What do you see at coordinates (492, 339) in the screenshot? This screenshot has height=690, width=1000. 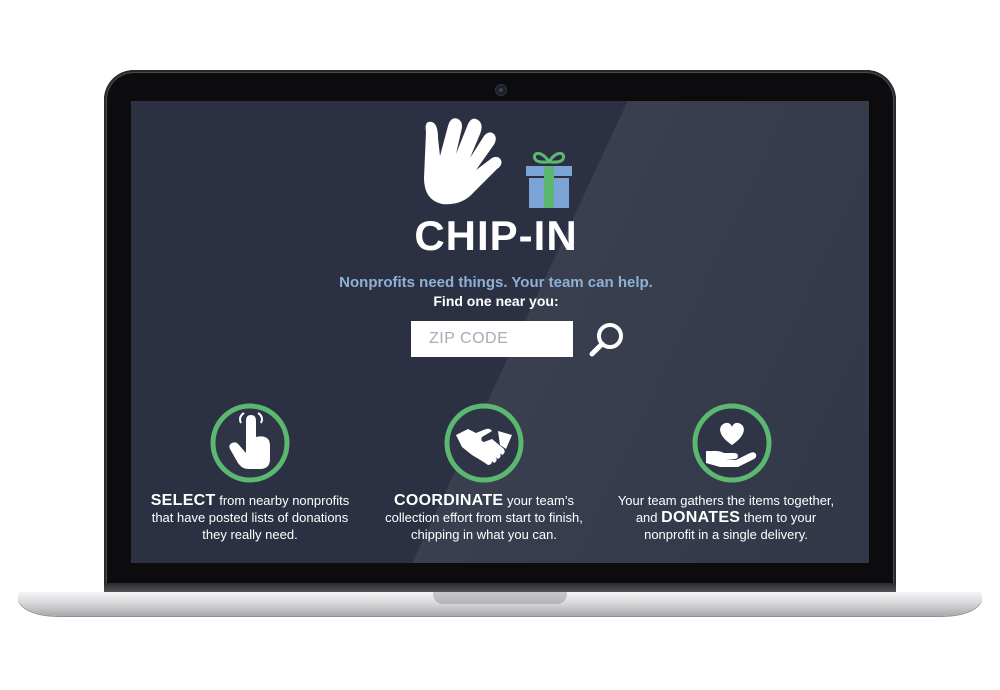 I see `zip-code-input` at bounding box center [492, 339].